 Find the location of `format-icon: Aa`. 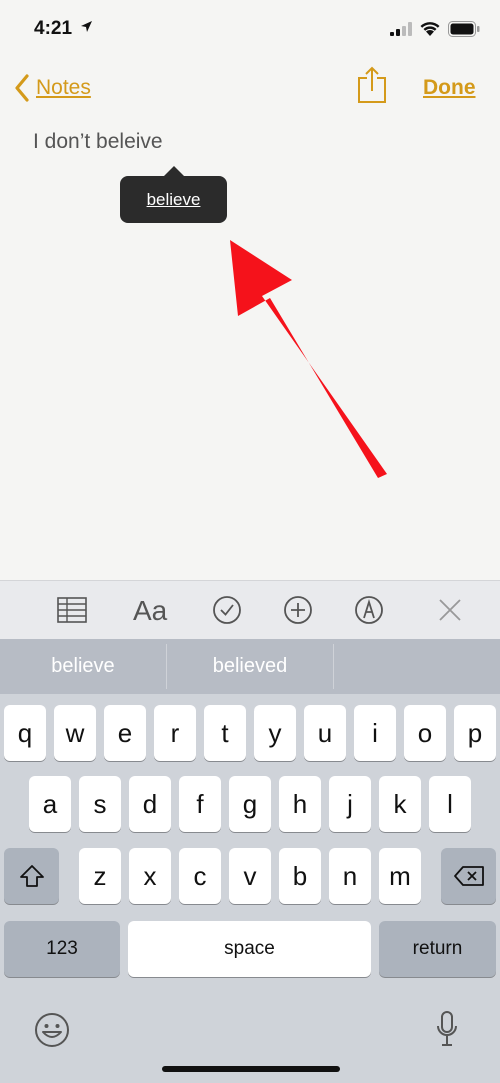

format-icon: Aa is located at coordinates (150, 611).